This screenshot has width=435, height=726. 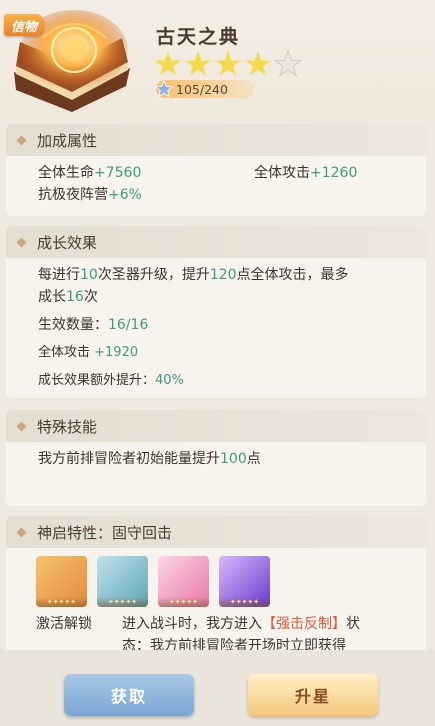 What do you see at coordinates (288, 63) in the screenshot?
I see `star-icon-empty` at bounding box center [288, 63].